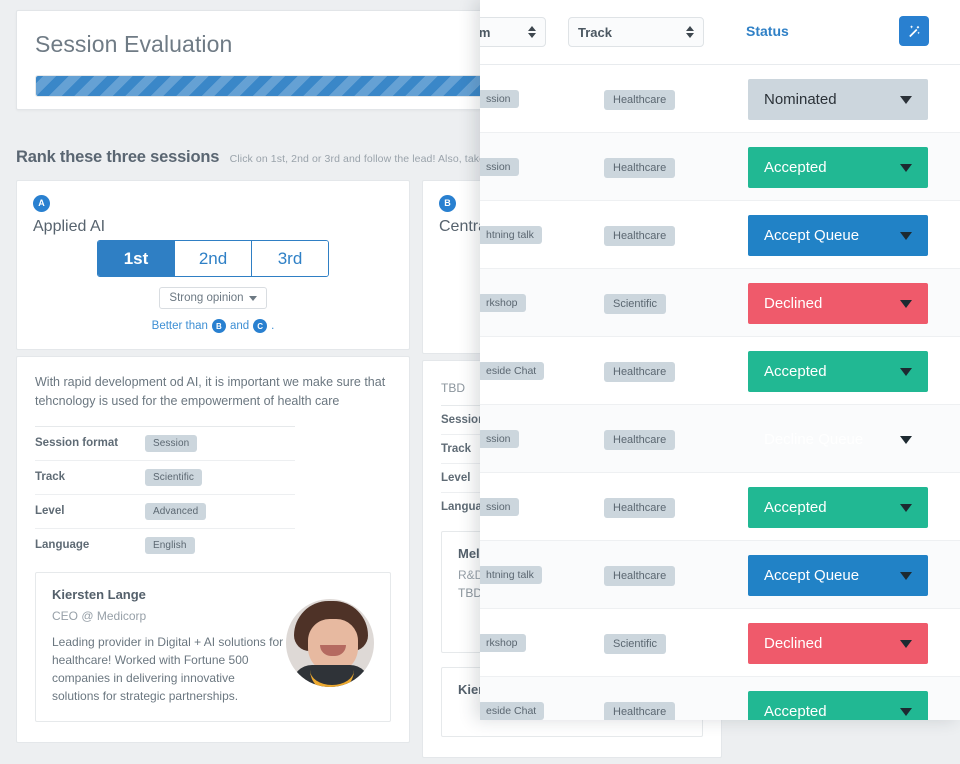 The height and width of the screenshot is (764, 960). I want to click on card-letter-badge-a: A, so click(41, 203).